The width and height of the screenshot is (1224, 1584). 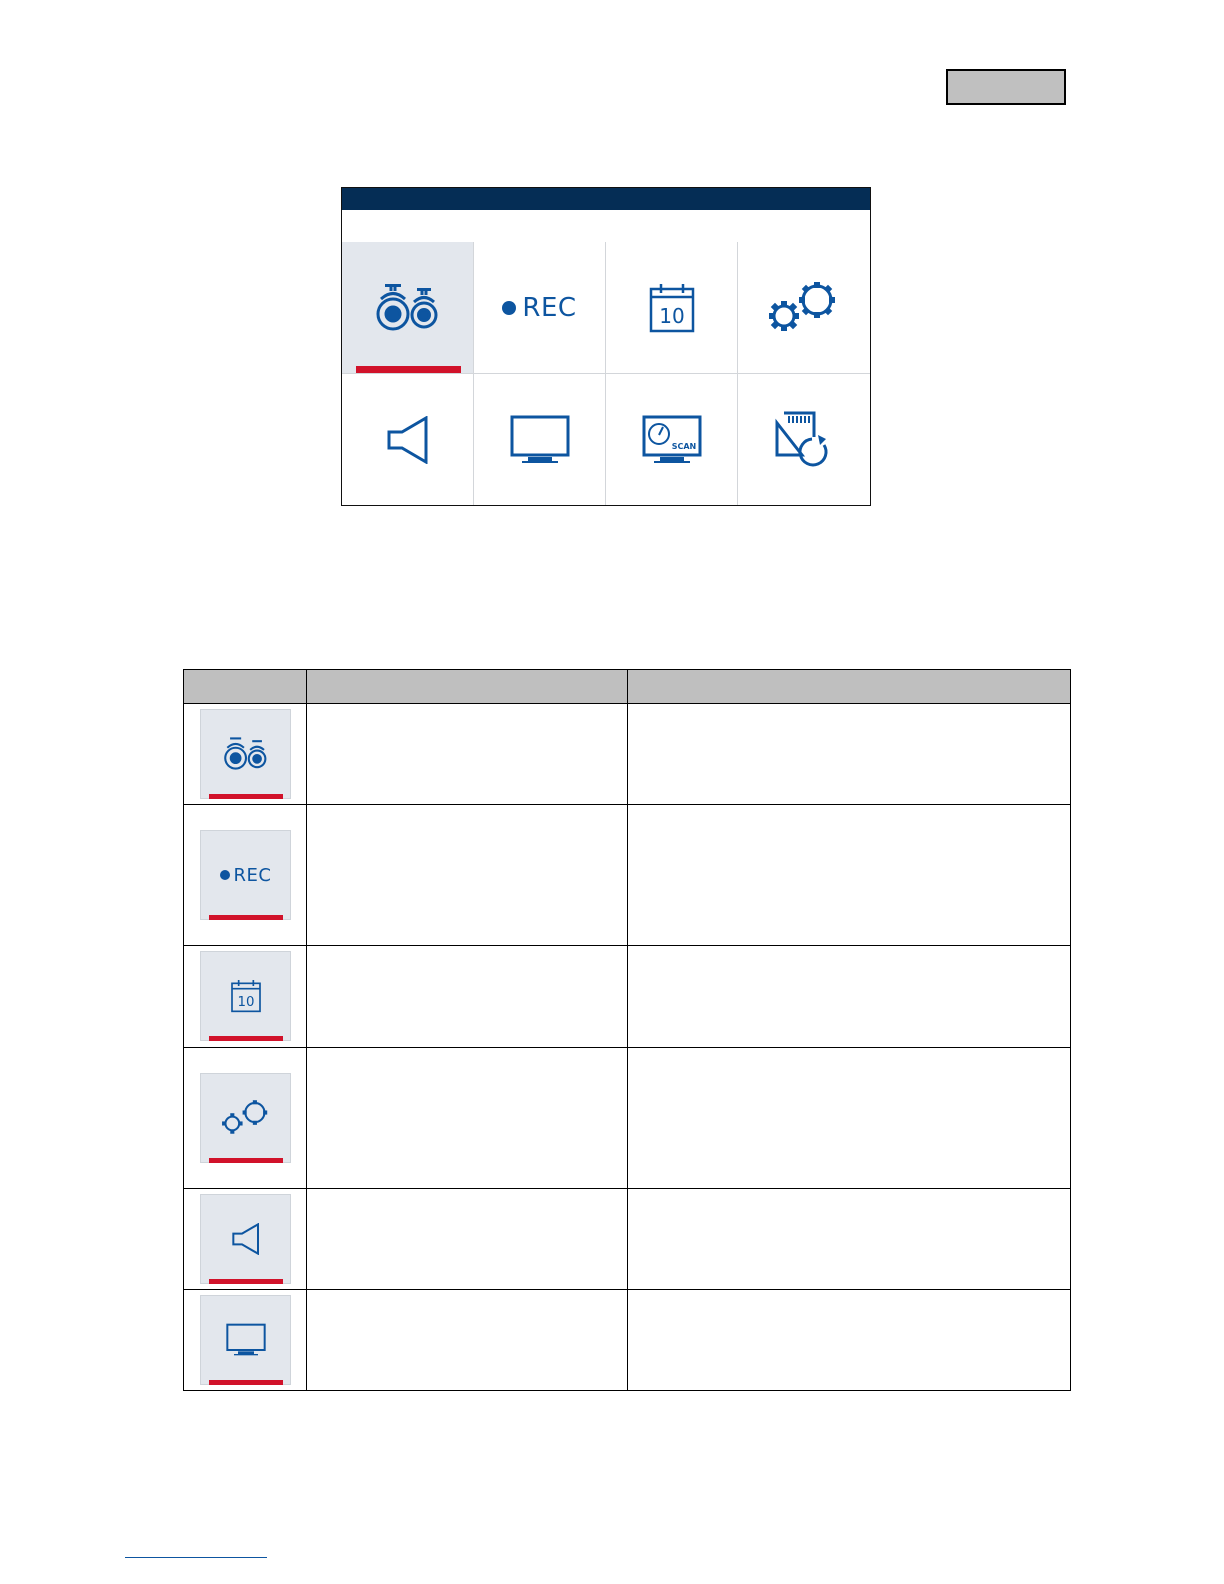 I want to click on table-header-row, so click(x=627, y=686).